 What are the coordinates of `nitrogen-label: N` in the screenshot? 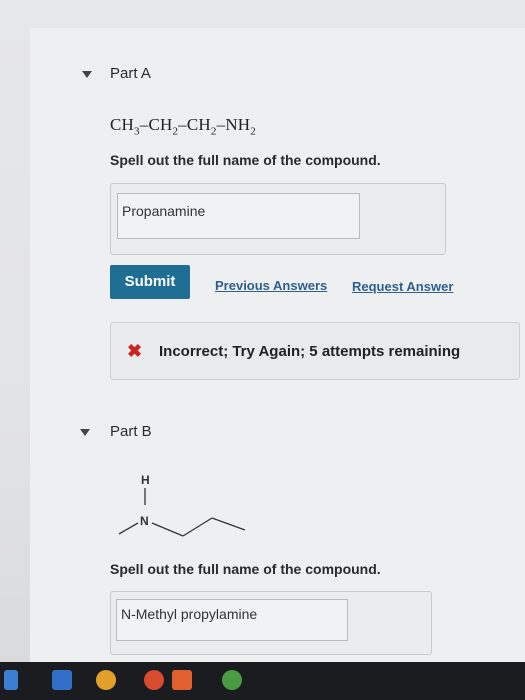 It's located at (144, 521).